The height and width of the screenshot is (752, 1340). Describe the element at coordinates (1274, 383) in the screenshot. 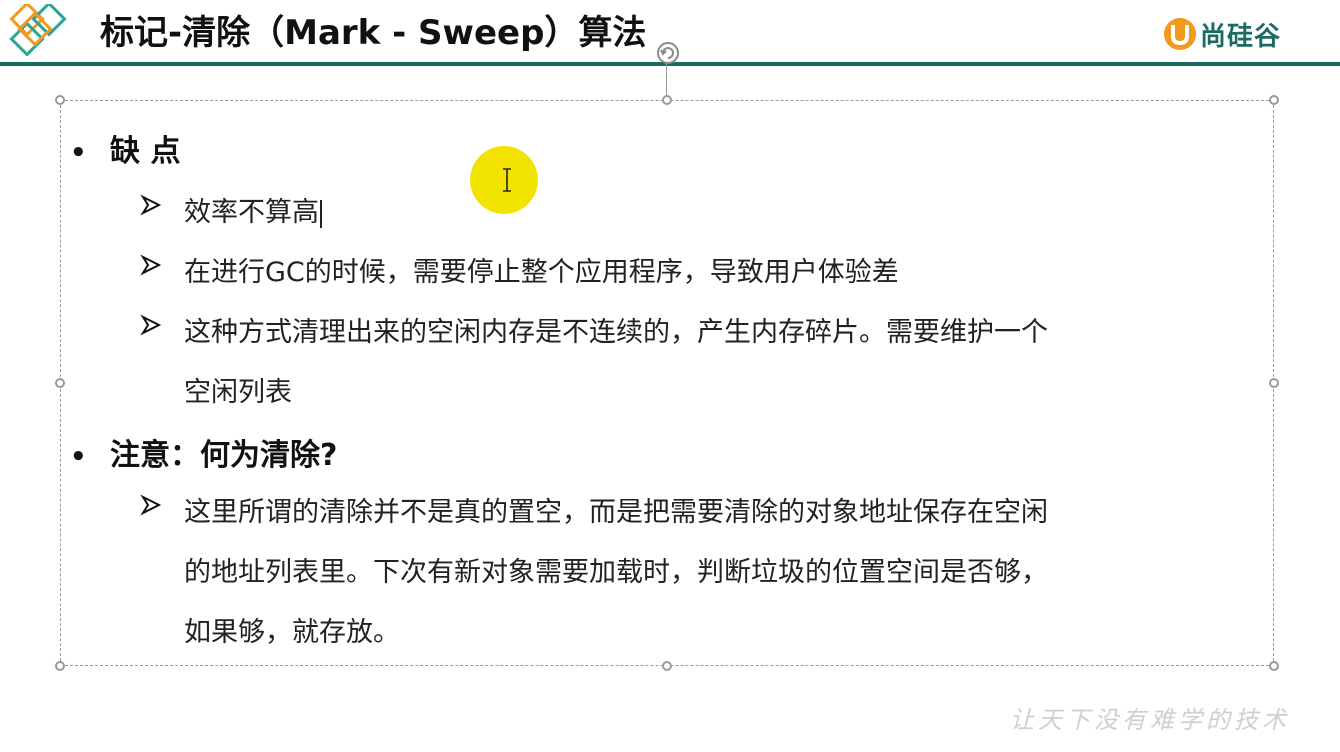

I see `resize-handle-middle-right` at that location.